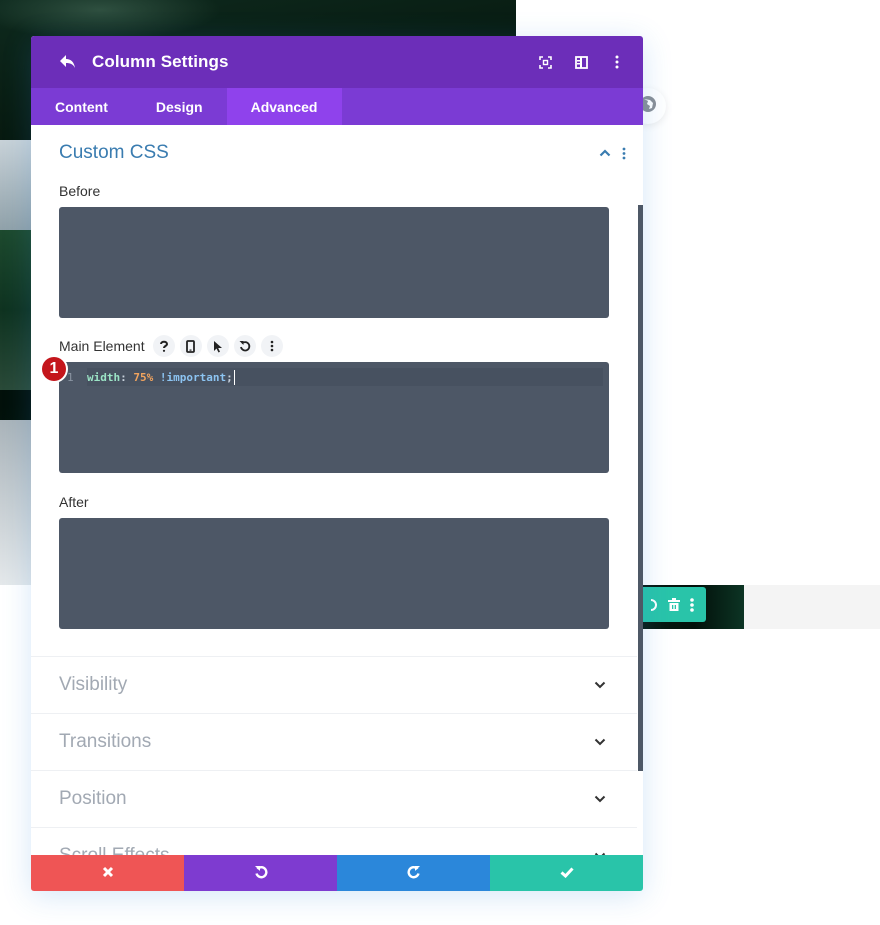 The height and width of the screenshot is (925, 880). I want to click on chevron-up-icon, so click(605, 153).